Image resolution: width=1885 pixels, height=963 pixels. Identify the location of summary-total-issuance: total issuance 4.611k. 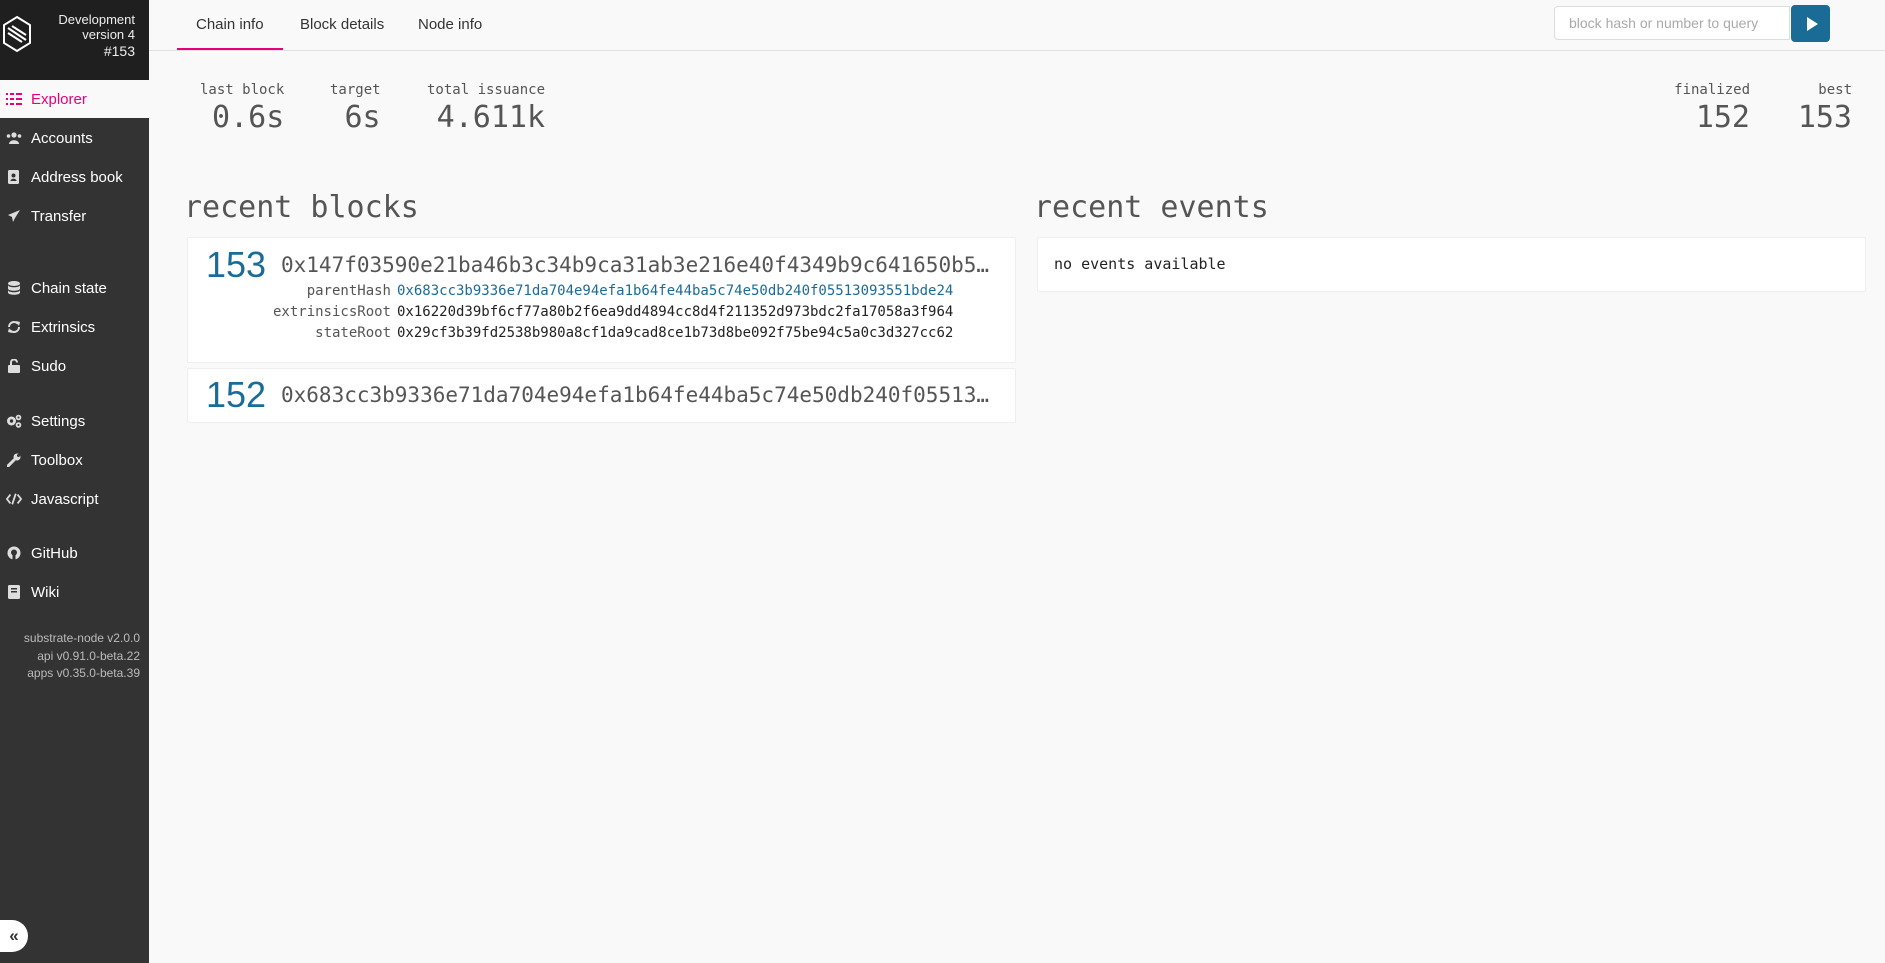
(486, 108).